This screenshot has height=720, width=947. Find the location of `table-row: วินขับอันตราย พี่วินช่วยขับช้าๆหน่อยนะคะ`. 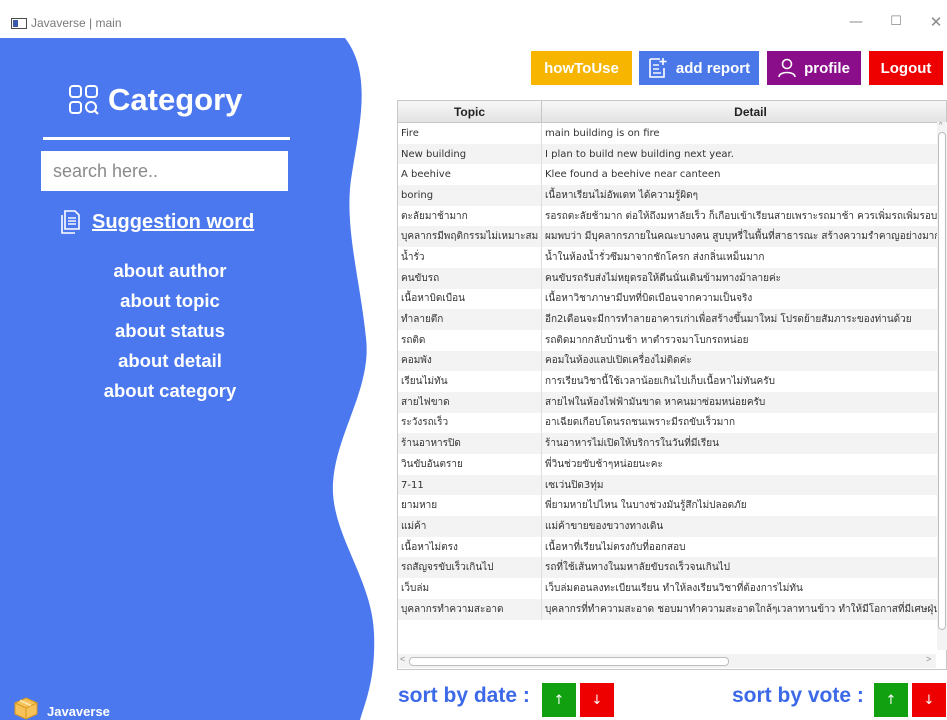

table-row: วินขับอันตราย พี่วินช่วยขับช้าๆหน่อยนะคะ is located at coordinates (672, 464).